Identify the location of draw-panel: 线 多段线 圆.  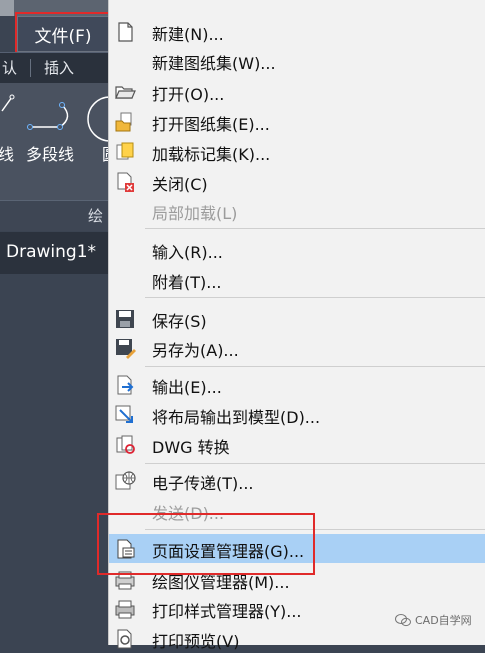
(59, 141).